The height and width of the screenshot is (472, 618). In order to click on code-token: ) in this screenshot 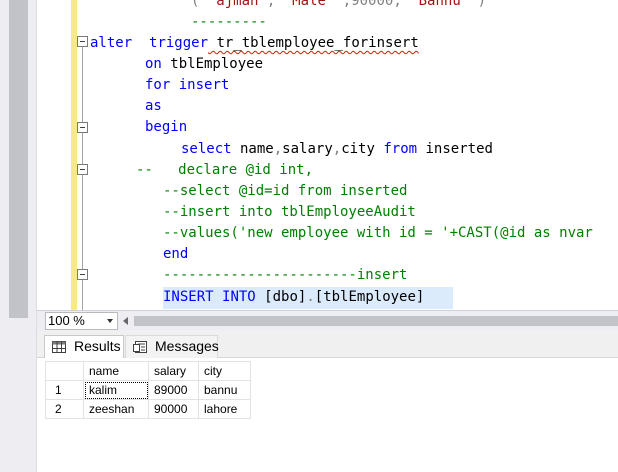, I will do `click(478, 4)`.